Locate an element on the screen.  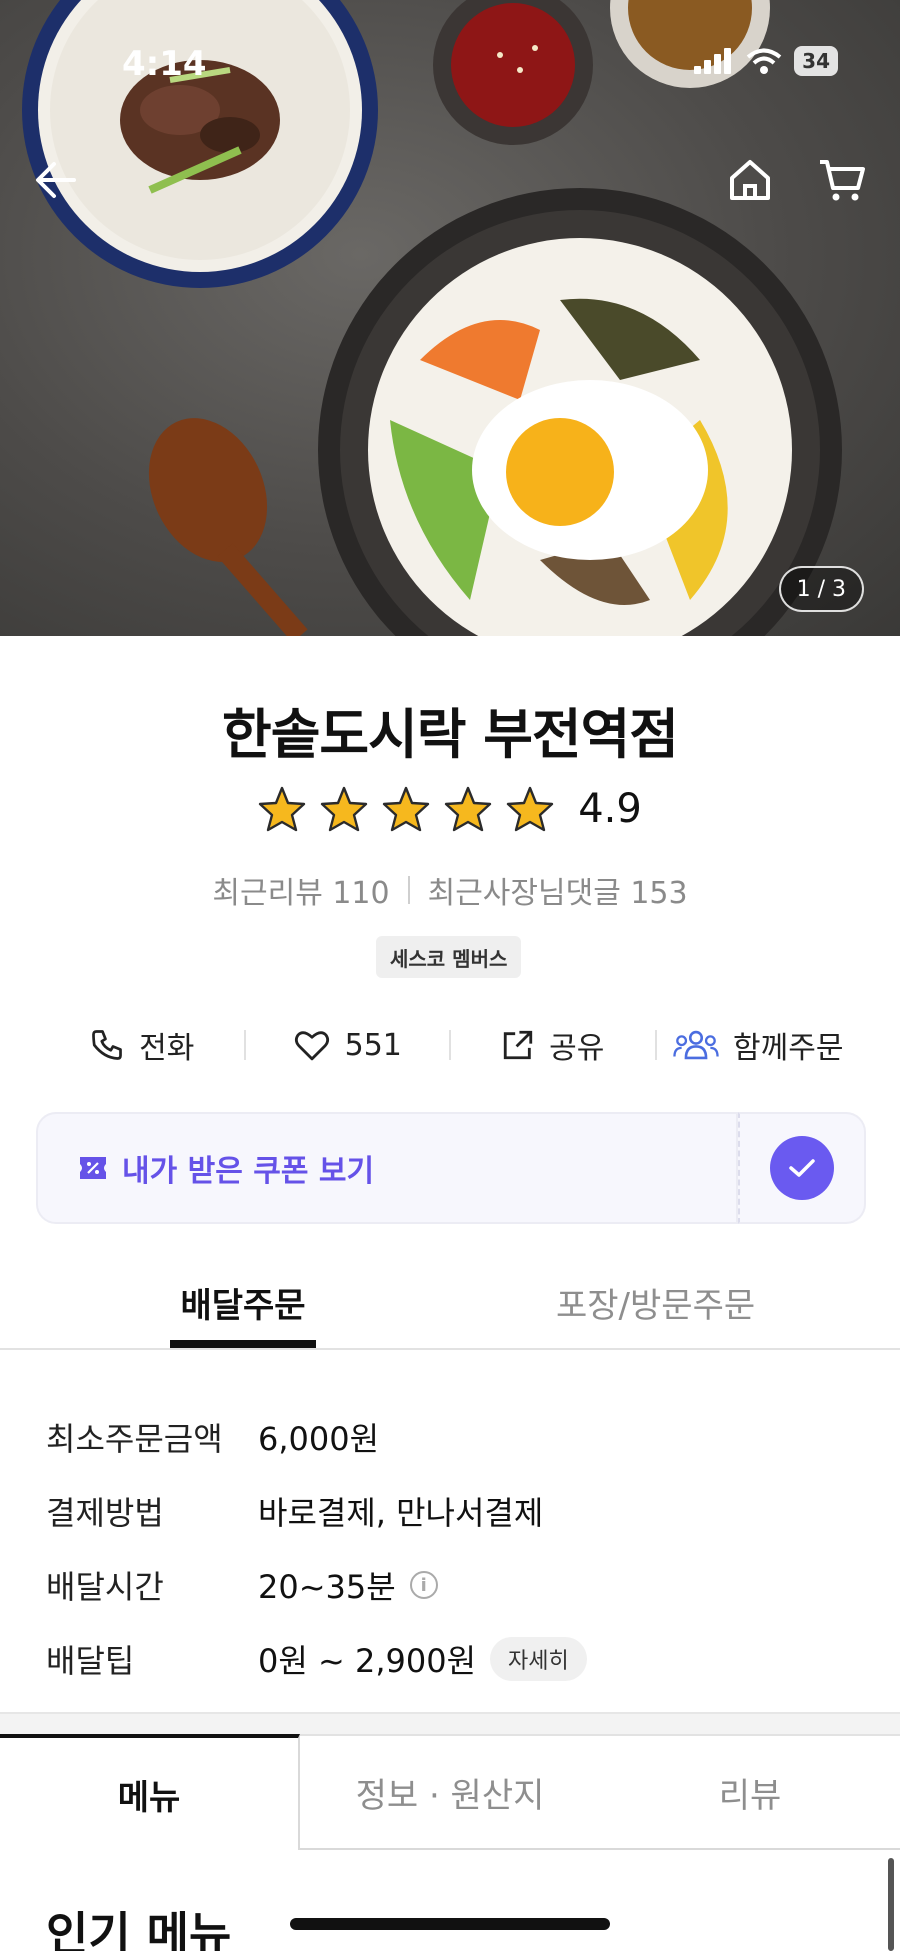
battery-indicator: 34 is located at coordinates (816, 61).